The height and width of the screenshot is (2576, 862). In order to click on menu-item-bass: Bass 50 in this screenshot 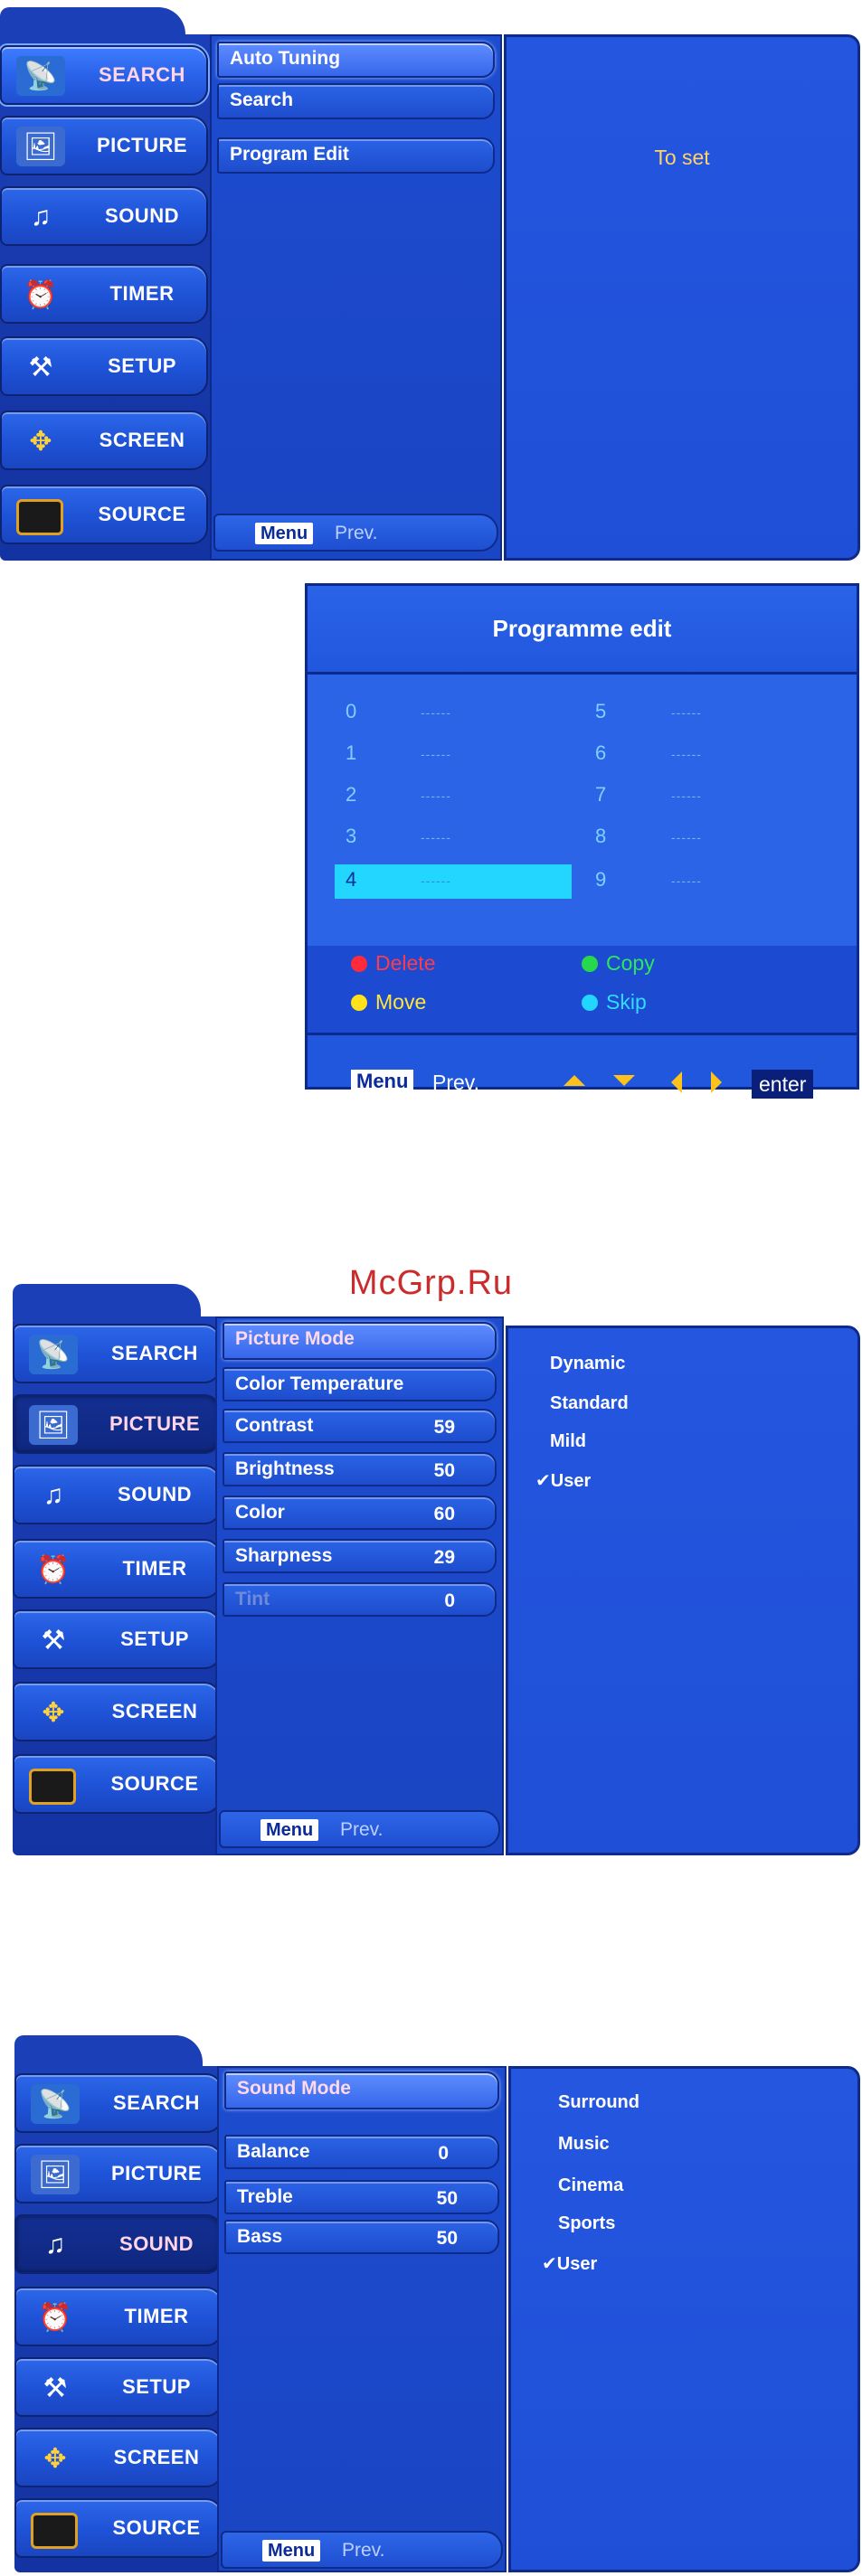, I will do `click(361, 2237)`.